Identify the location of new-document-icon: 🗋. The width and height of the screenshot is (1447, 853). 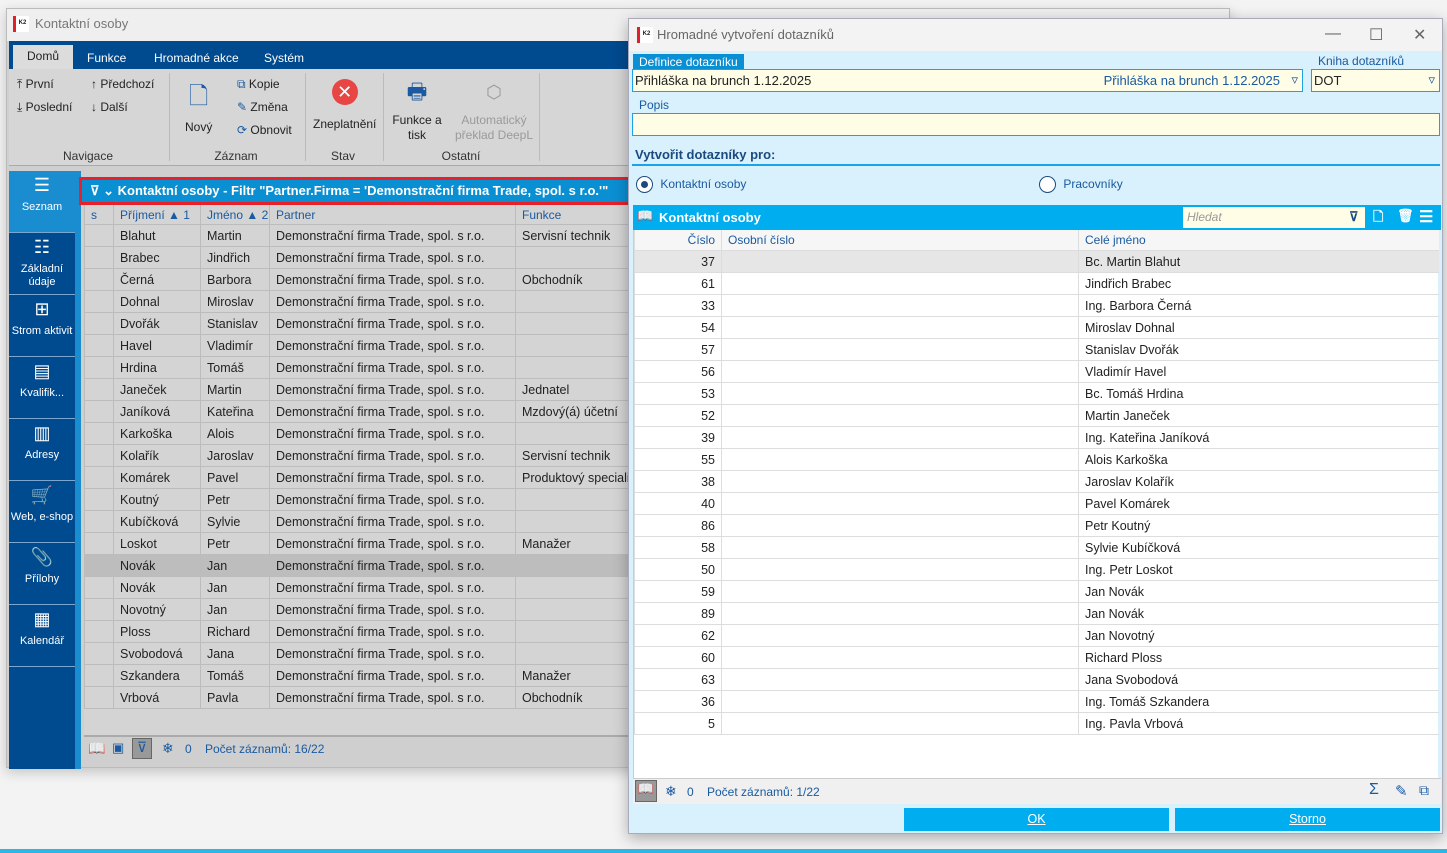
(1378, 219).